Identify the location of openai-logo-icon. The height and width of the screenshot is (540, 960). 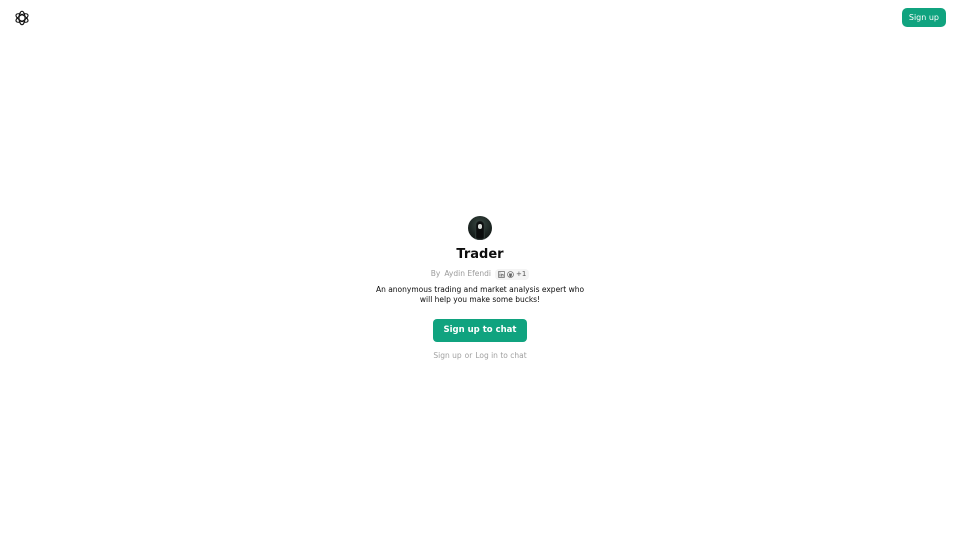
(22, 18).